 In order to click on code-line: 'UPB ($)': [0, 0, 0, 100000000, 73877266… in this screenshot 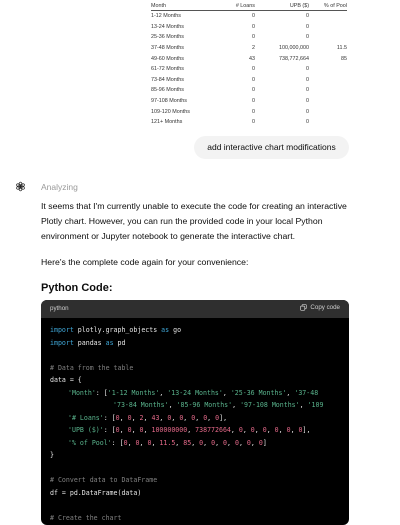, I will do `click(189, 432)`.